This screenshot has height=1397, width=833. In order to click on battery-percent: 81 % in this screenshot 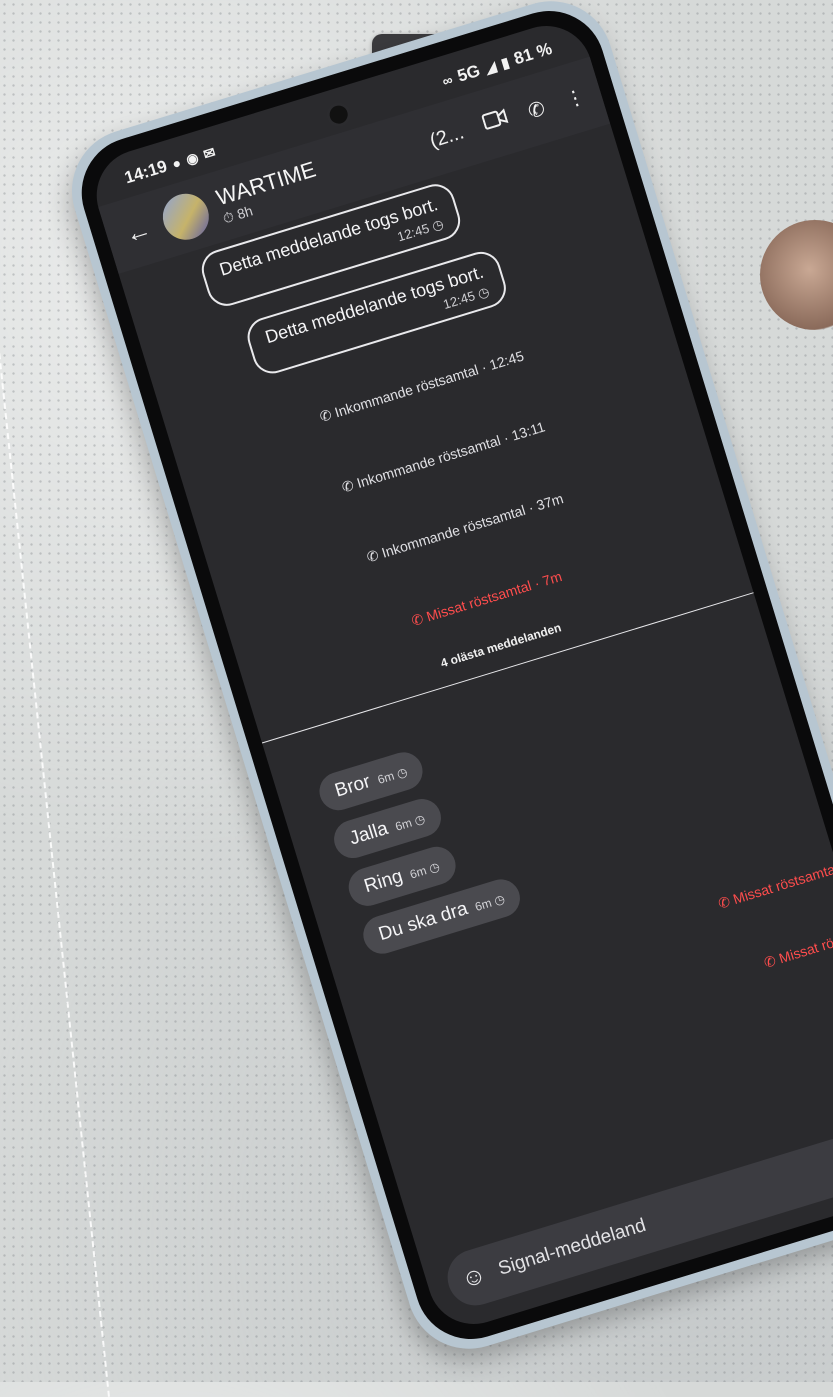, I will do `click(533, 53)`.